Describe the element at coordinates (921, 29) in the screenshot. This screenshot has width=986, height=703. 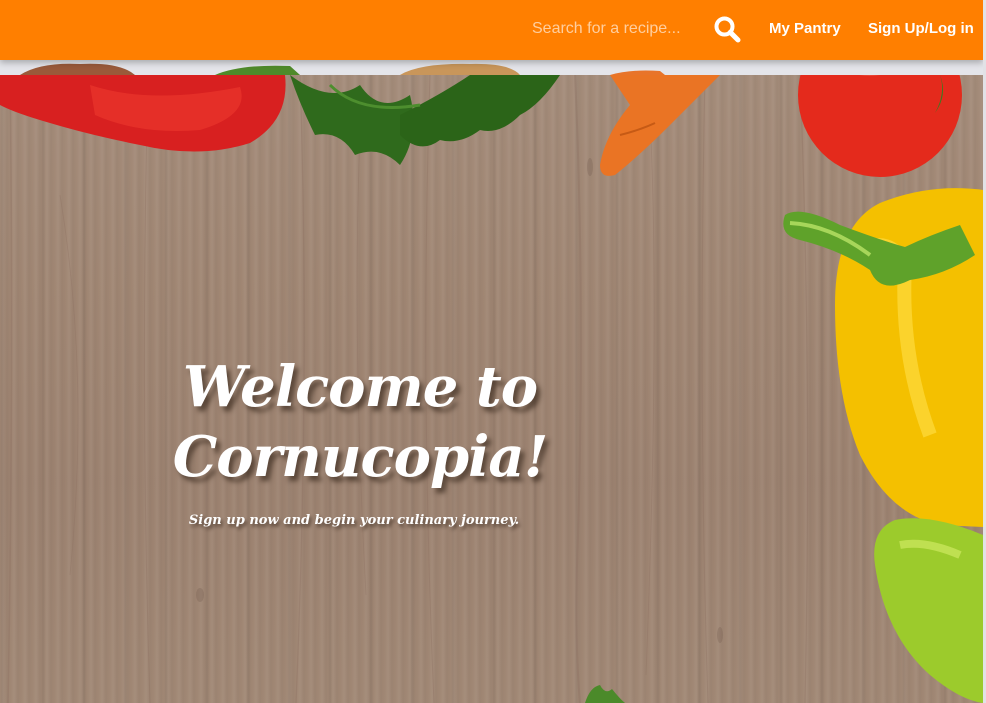
I see `signup-login-link: Sign Up/Log in` at that location.